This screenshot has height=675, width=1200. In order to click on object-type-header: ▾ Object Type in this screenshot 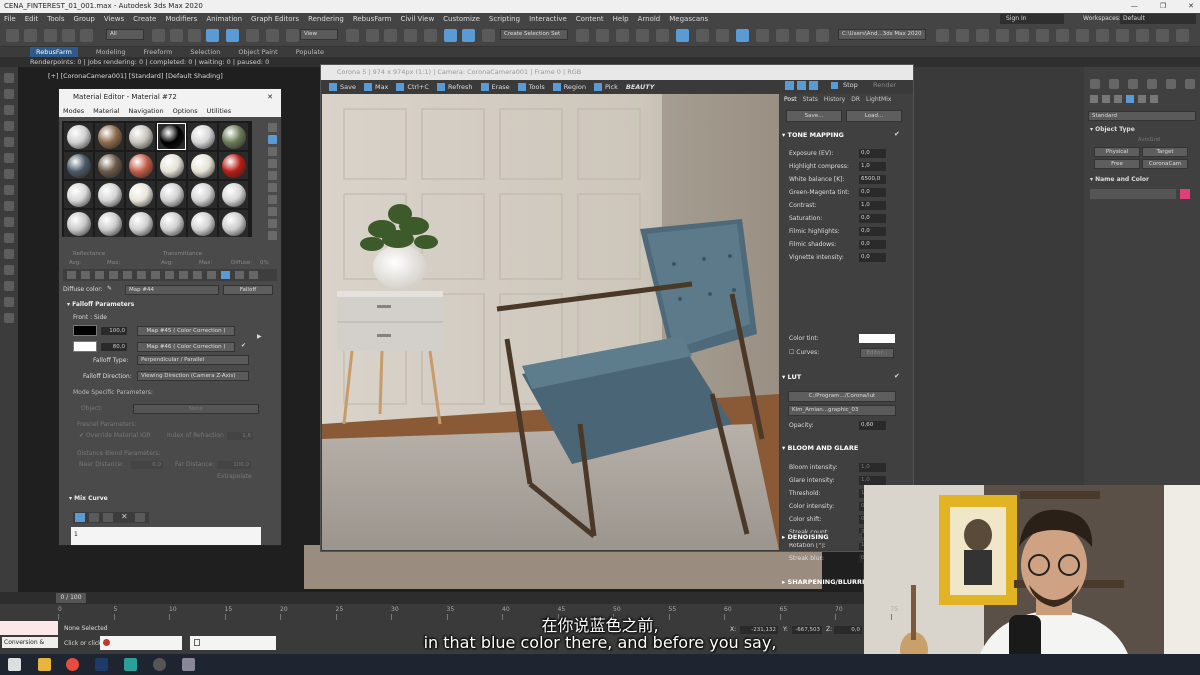, I will do `click(1112, 129)`.